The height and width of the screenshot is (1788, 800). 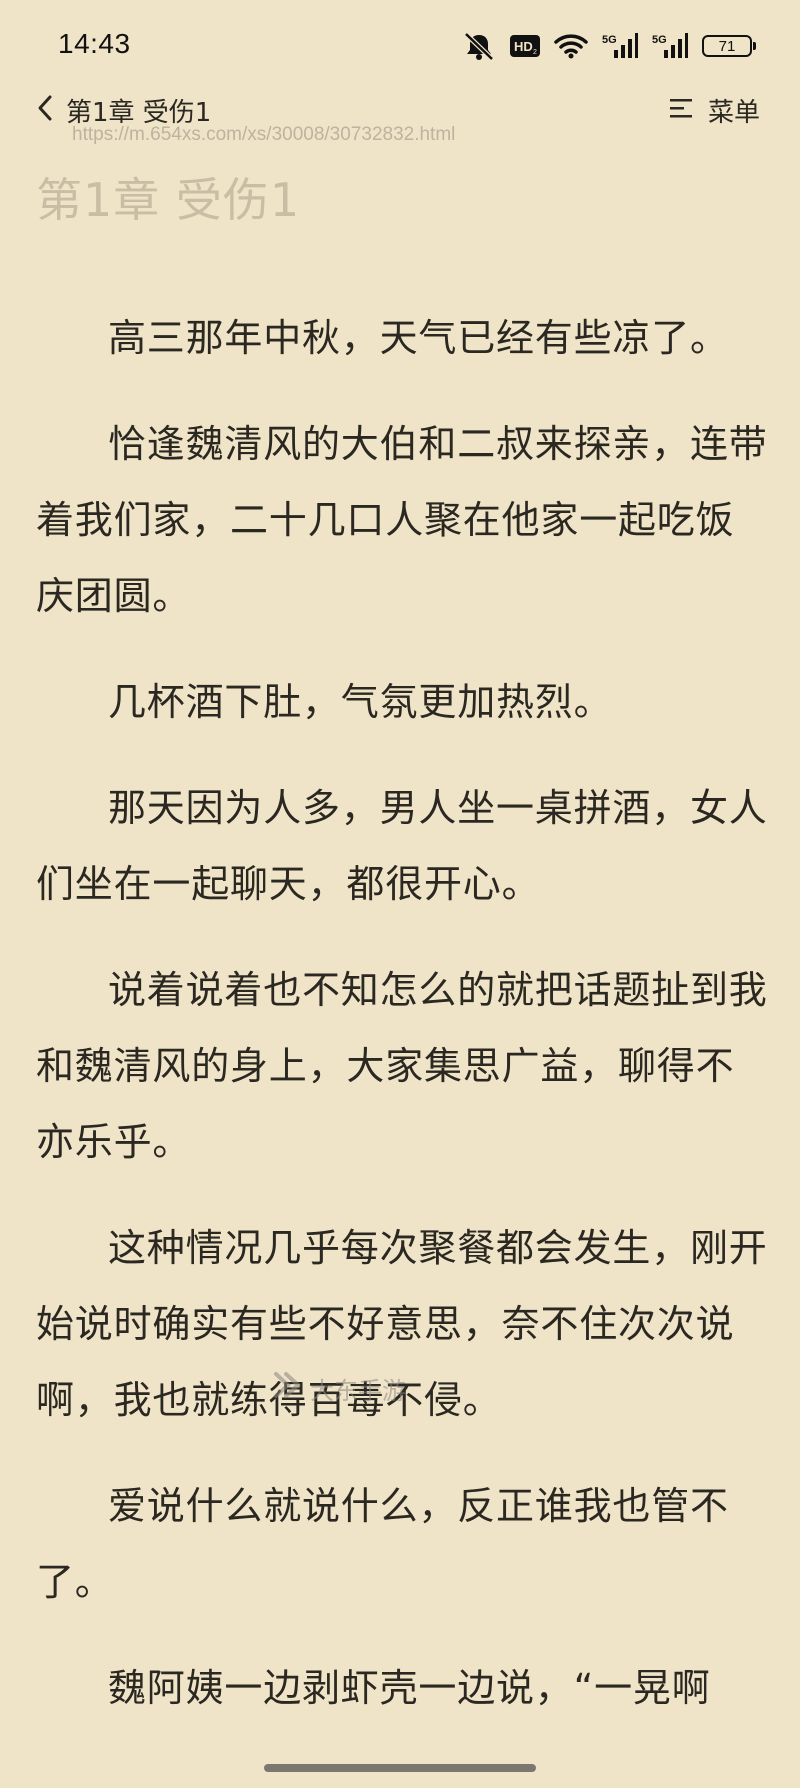 I want to click on battery-level: 71, so click(x=727, y=46).